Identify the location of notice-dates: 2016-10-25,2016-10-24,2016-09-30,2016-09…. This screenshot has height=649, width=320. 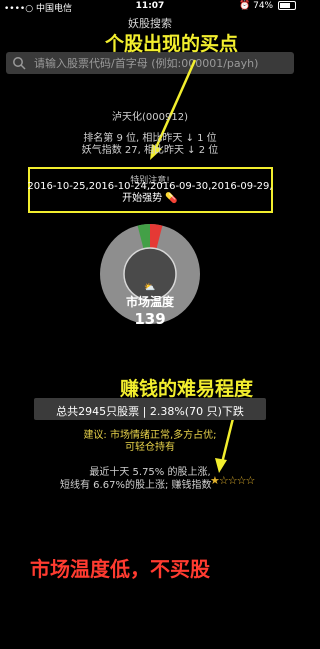
(150, 186).